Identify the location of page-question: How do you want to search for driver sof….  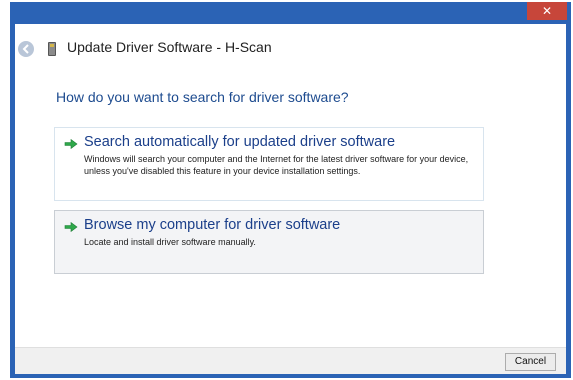
(202, 97).